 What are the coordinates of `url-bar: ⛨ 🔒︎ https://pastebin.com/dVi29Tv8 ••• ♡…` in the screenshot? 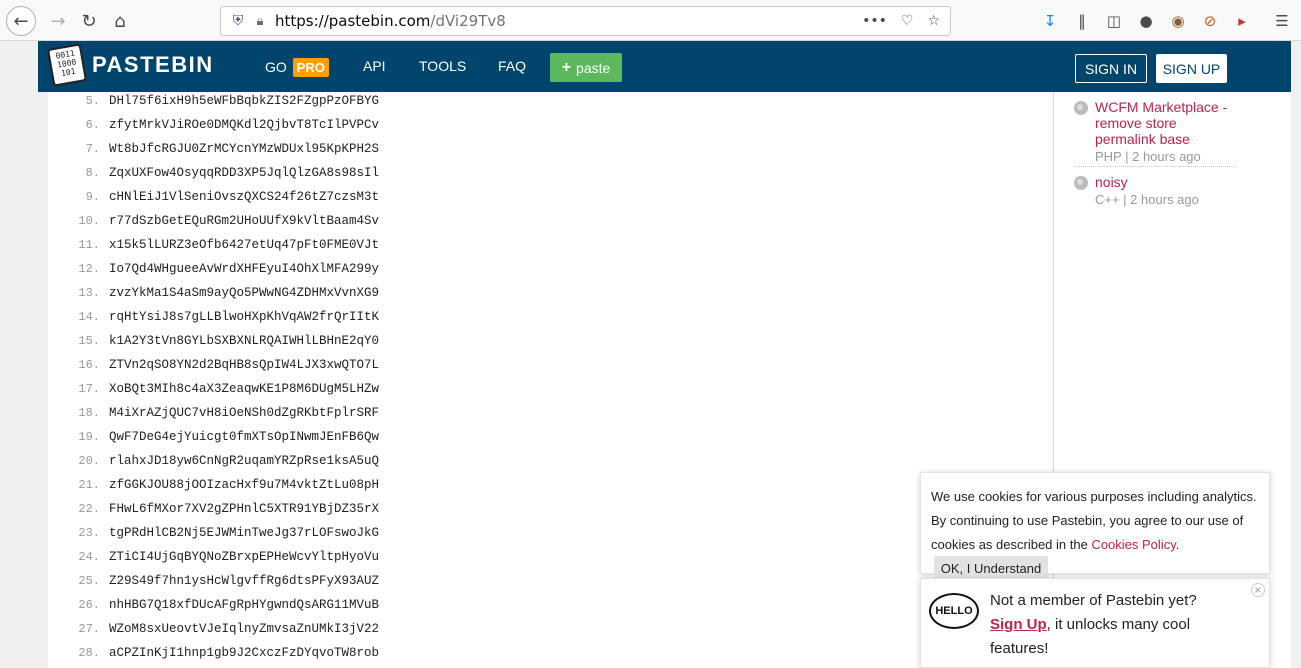 It's located at (585, 21).